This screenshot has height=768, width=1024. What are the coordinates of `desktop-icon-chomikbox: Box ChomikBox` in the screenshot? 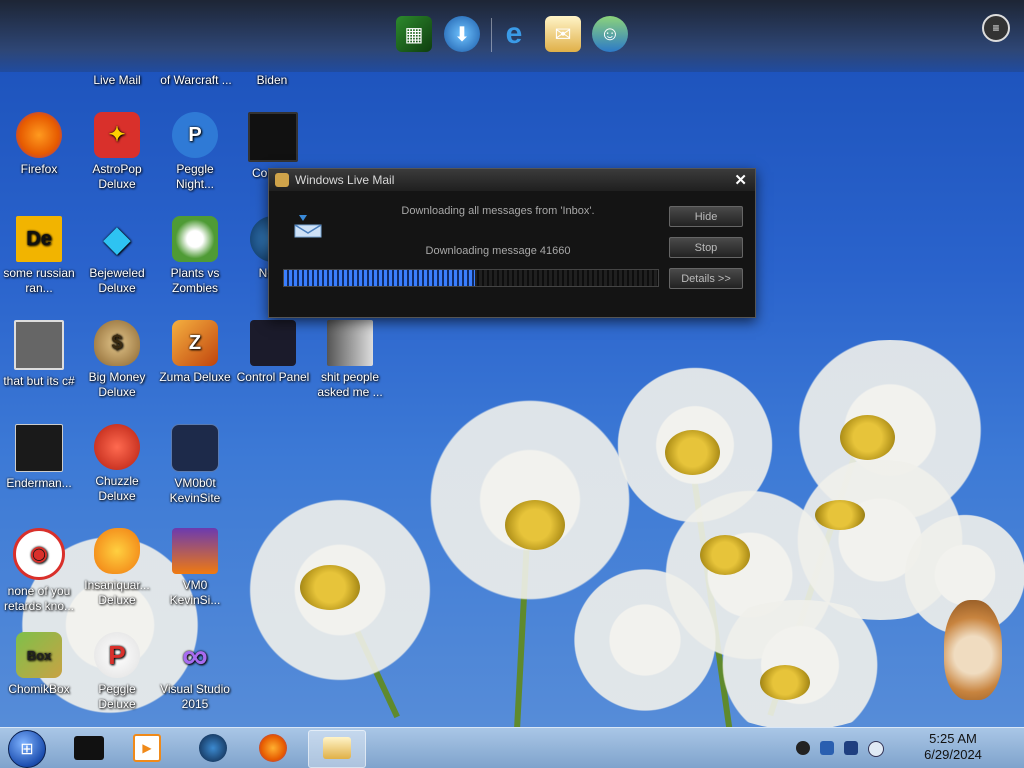 It's located at (39, 664).